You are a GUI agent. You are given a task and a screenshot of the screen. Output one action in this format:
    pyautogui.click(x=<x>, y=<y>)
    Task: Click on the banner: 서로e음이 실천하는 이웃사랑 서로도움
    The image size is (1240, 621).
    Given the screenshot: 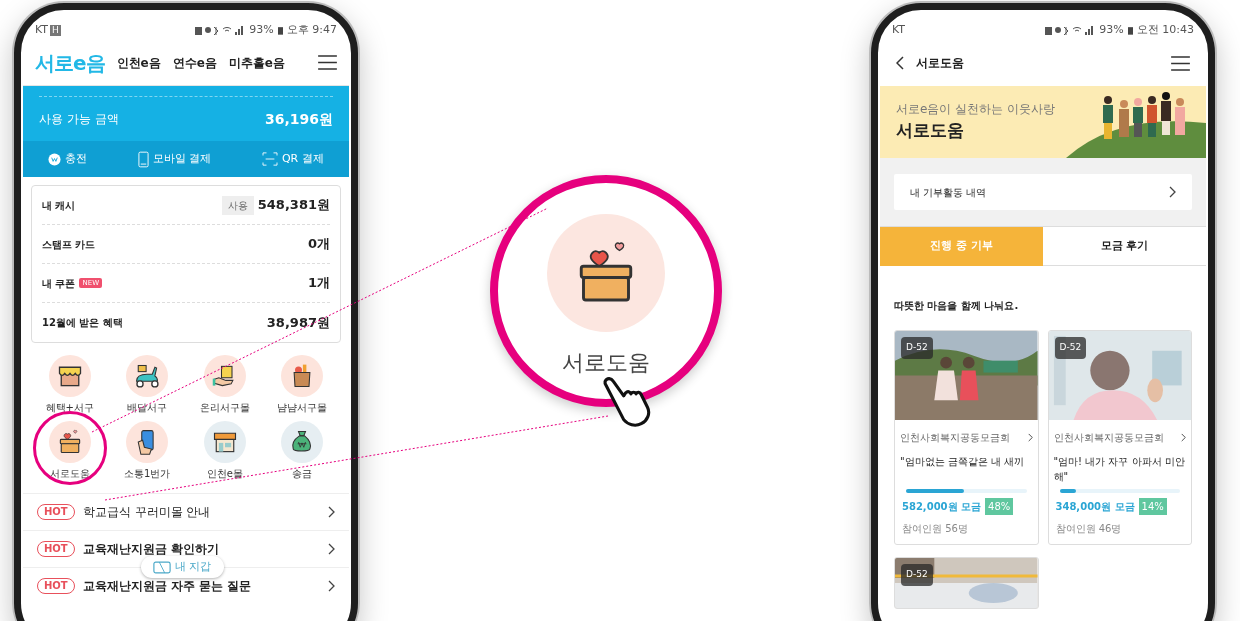 What is the action you would take?
    pyautogui.click(x=1043, y=122)
    